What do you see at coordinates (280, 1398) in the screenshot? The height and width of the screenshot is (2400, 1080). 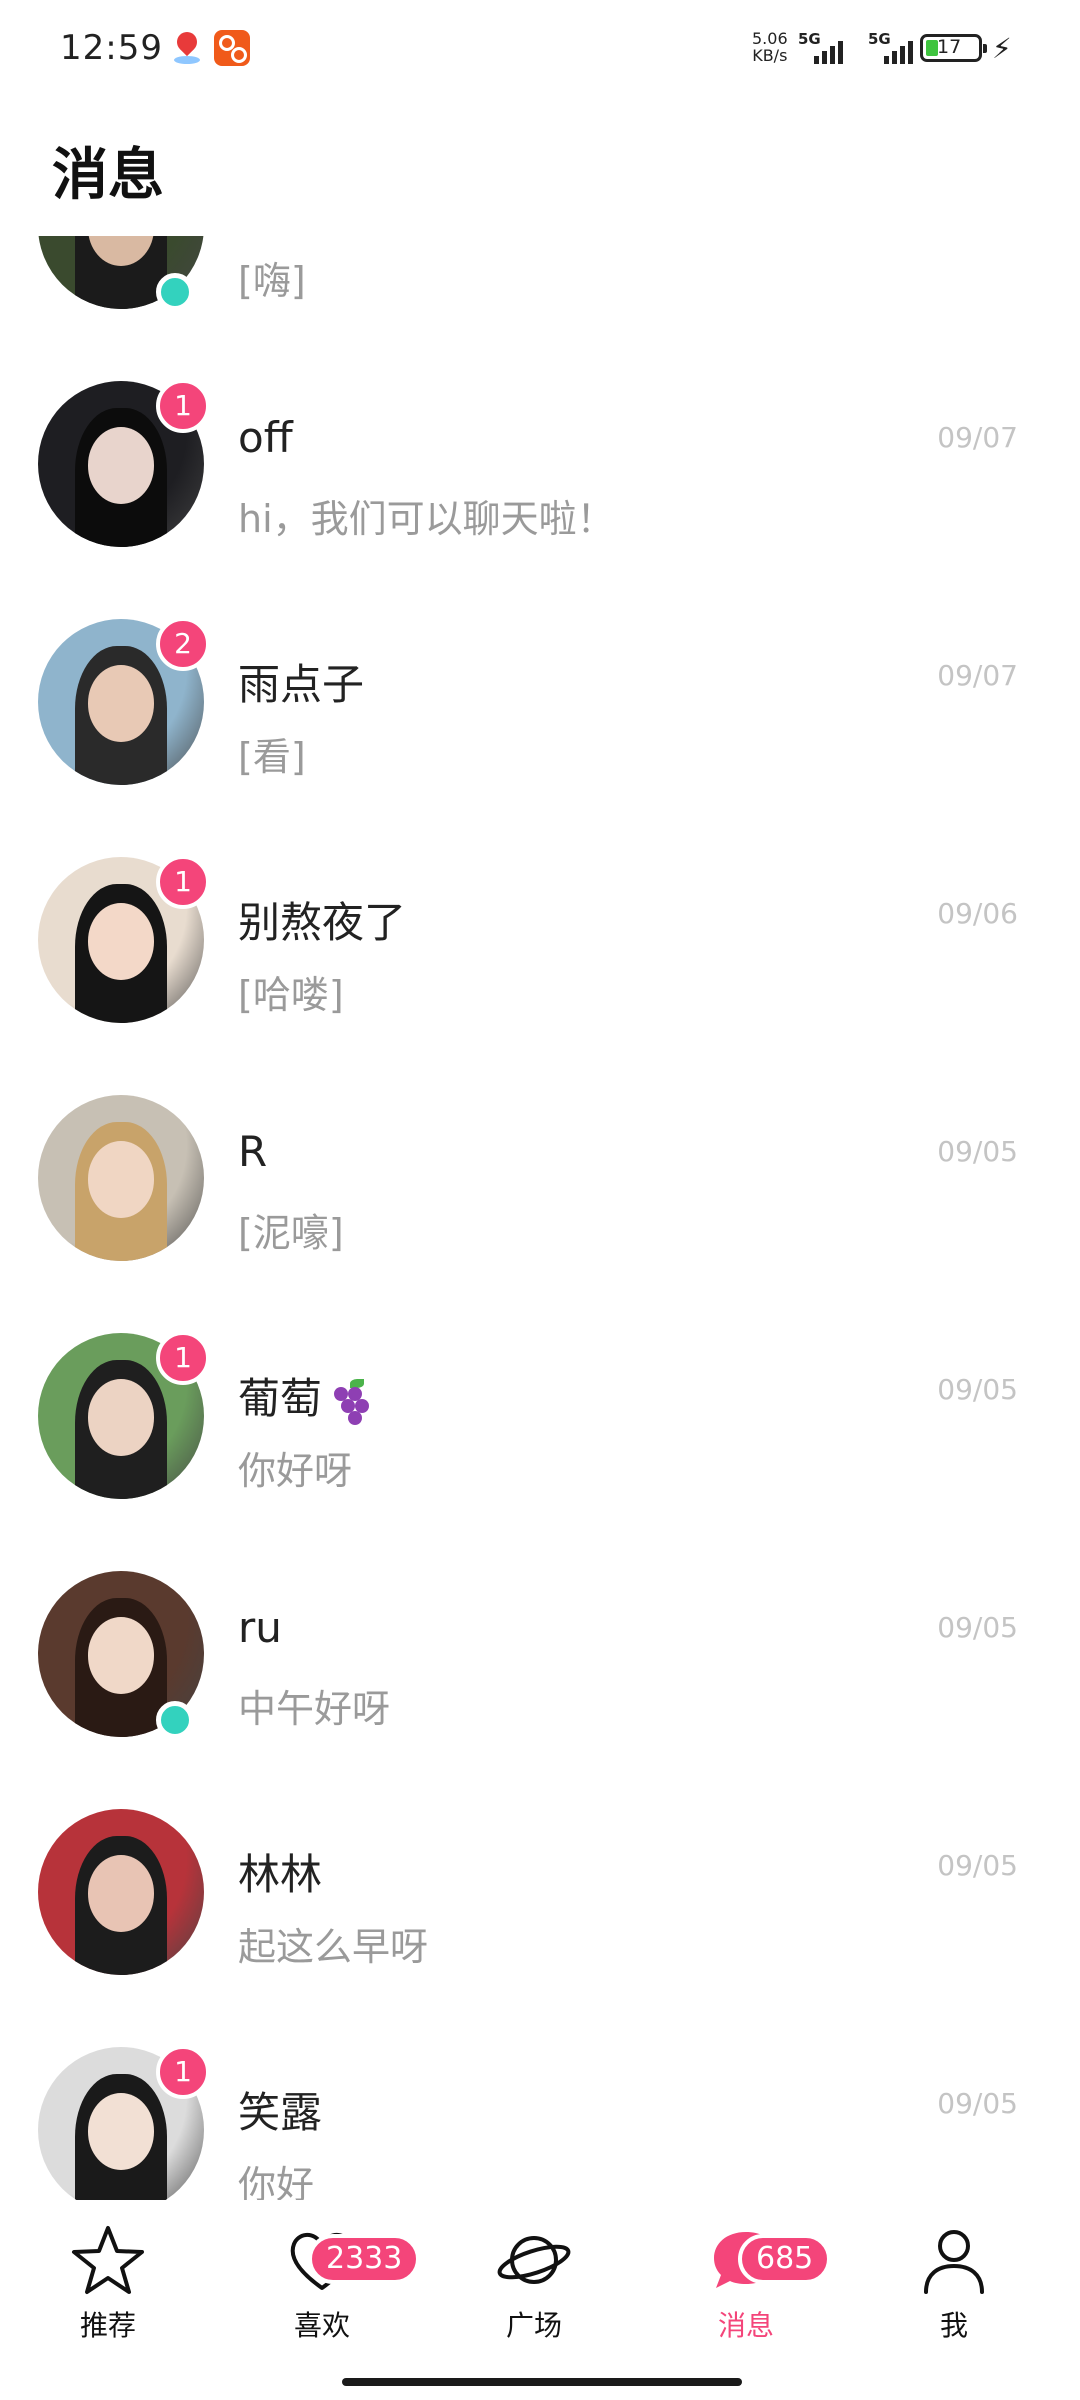 I see `contact-name-text: 葡萄` at bounding box center [280, 1398].